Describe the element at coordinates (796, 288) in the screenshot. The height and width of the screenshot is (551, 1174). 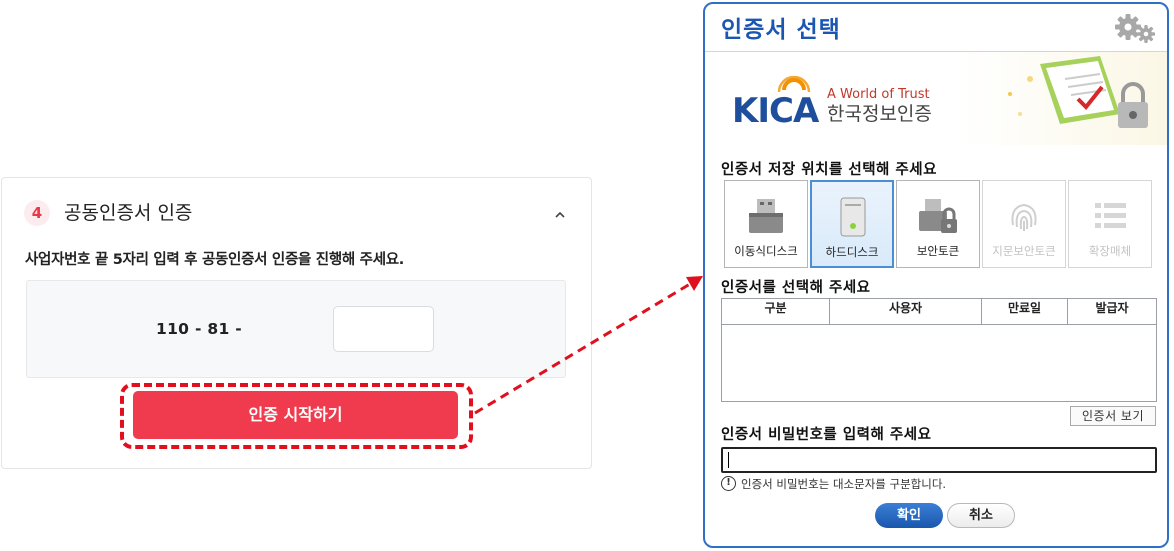
I see `cert-section-label: 인증서를 선택해 주세요` at that location.